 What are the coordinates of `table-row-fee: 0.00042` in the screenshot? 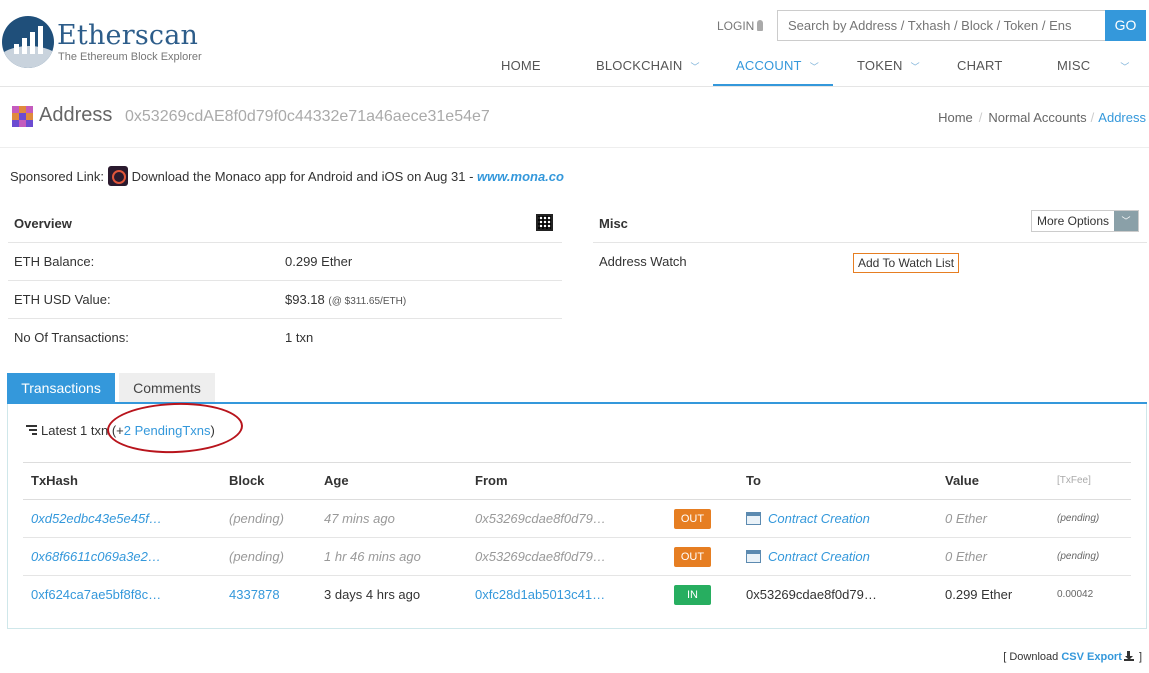 It's located at (1075, 594).